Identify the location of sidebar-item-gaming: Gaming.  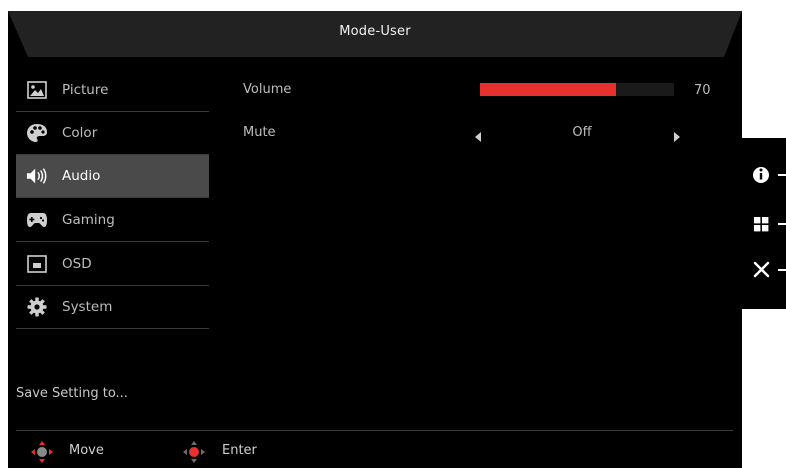
(112, 220).